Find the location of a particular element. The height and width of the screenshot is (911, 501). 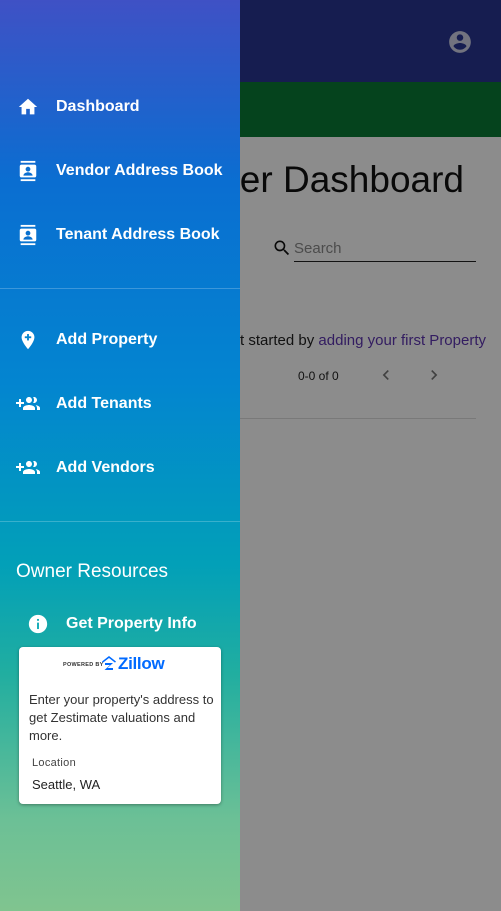

zillow-brand: Zillow is located at coordinates (141, 663).